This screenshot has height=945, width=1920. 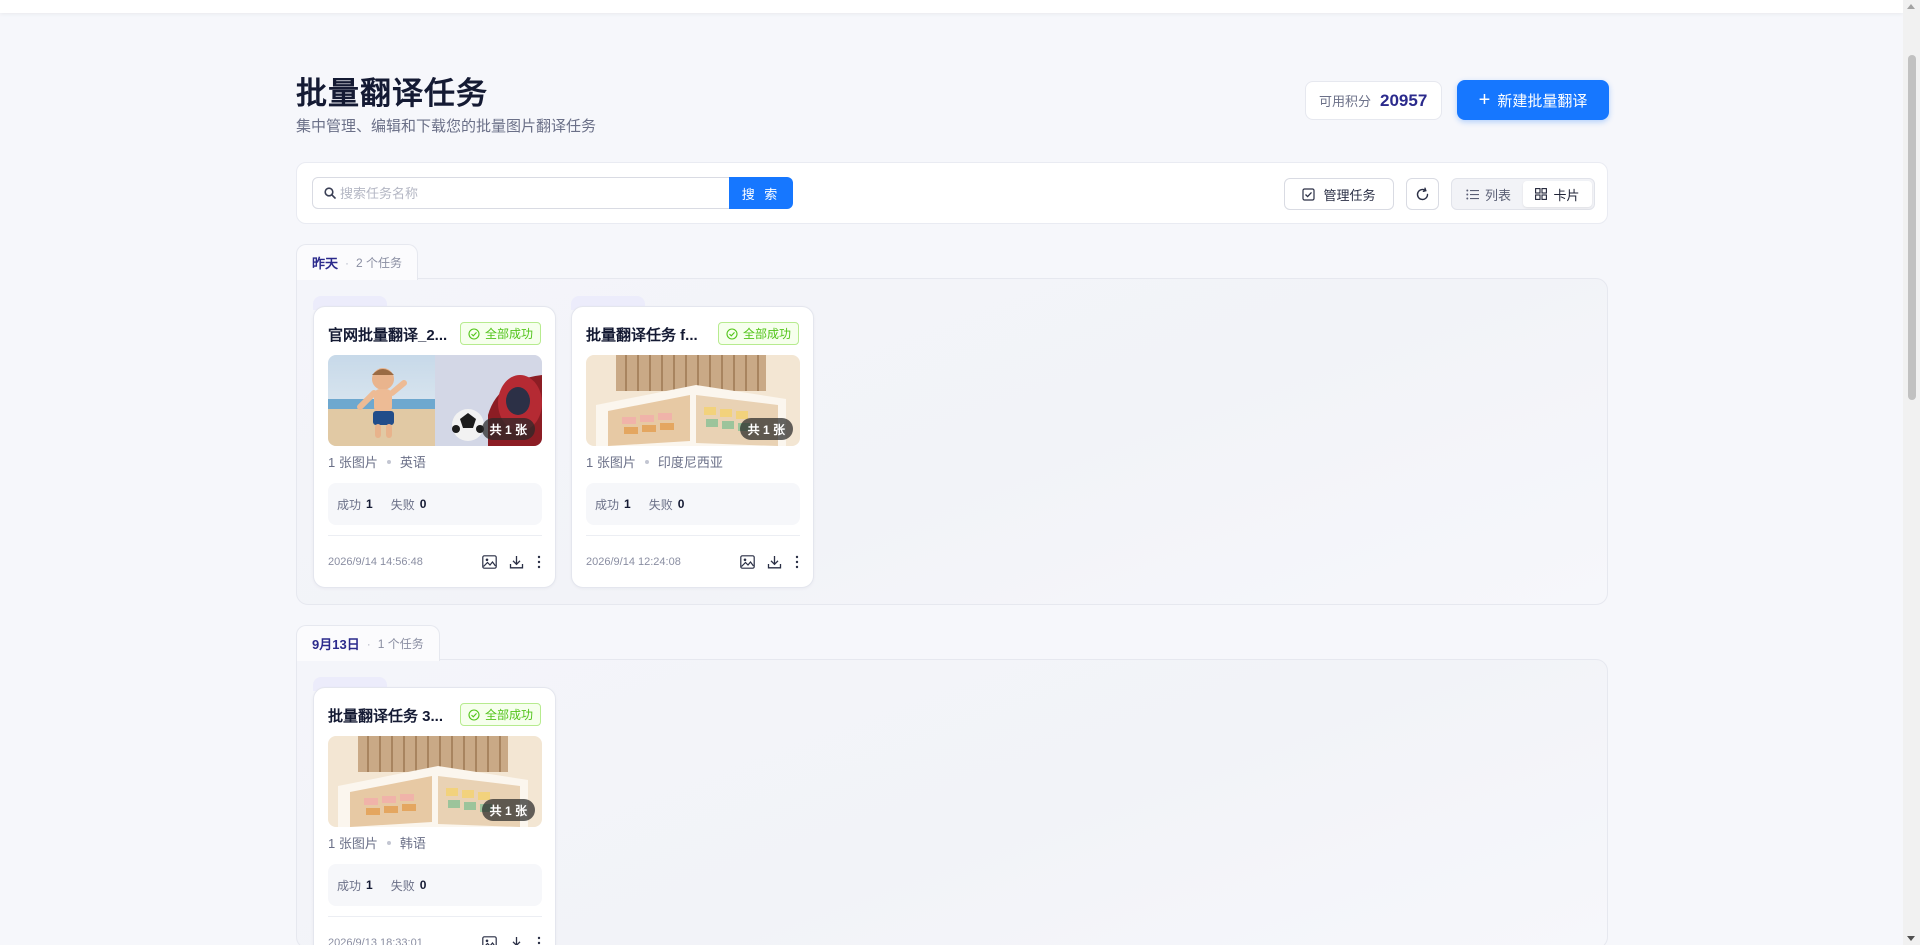 I want to click on scrollbar-thumb, so click(x=1912, y=227).